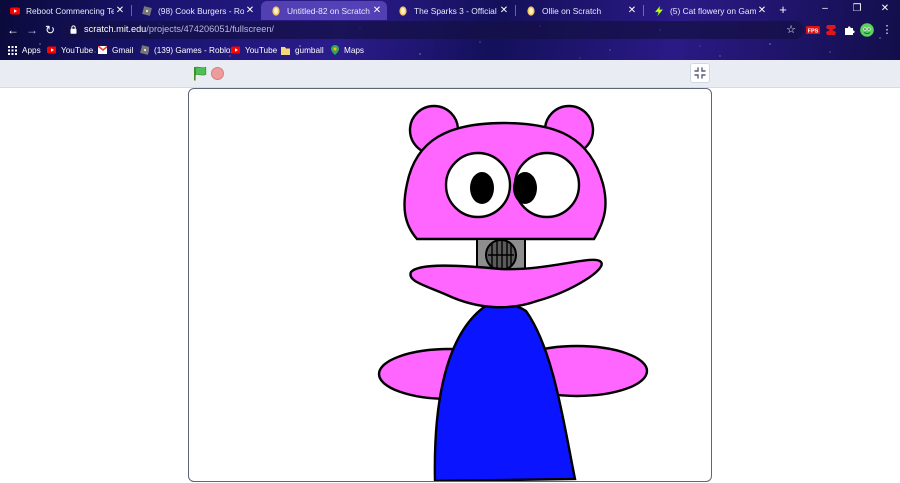 The image size is (900, 483). I want to click on ext-red-badge-icon: FPS, so click(813, 30).